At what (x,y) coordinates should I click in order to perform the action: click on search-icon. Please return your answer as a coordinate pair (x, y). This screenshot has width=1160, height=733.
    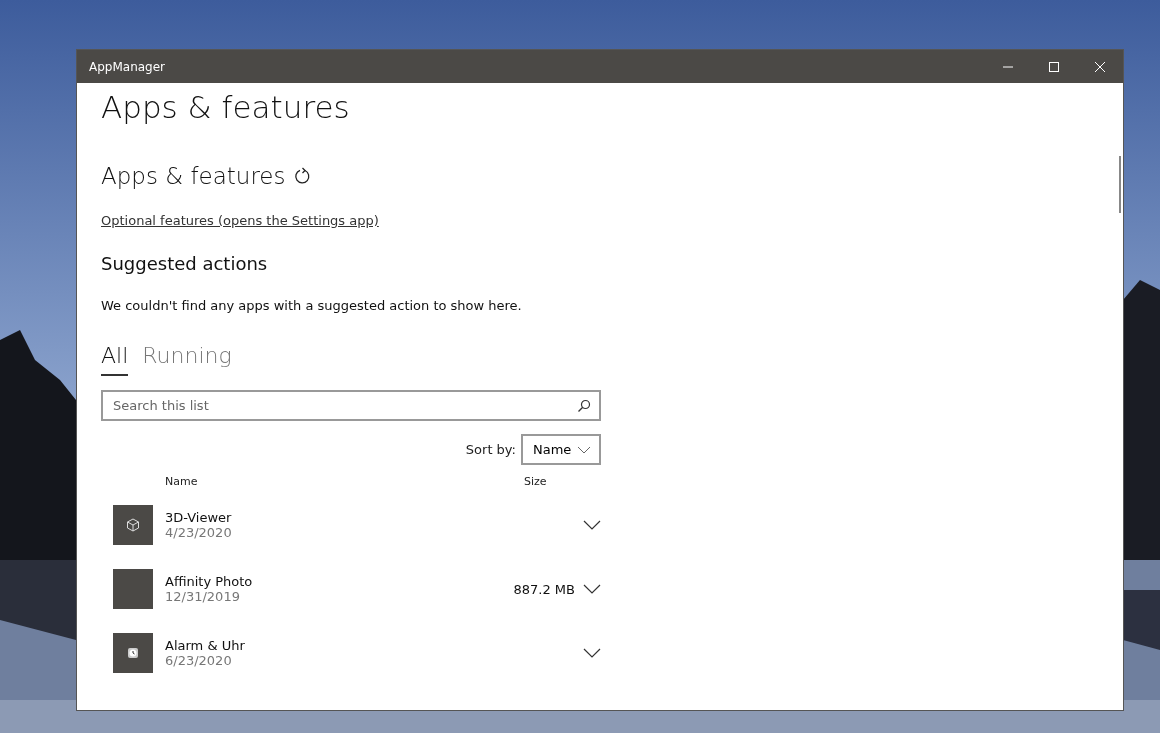
    Looking at the image, I should click on (584, 406).